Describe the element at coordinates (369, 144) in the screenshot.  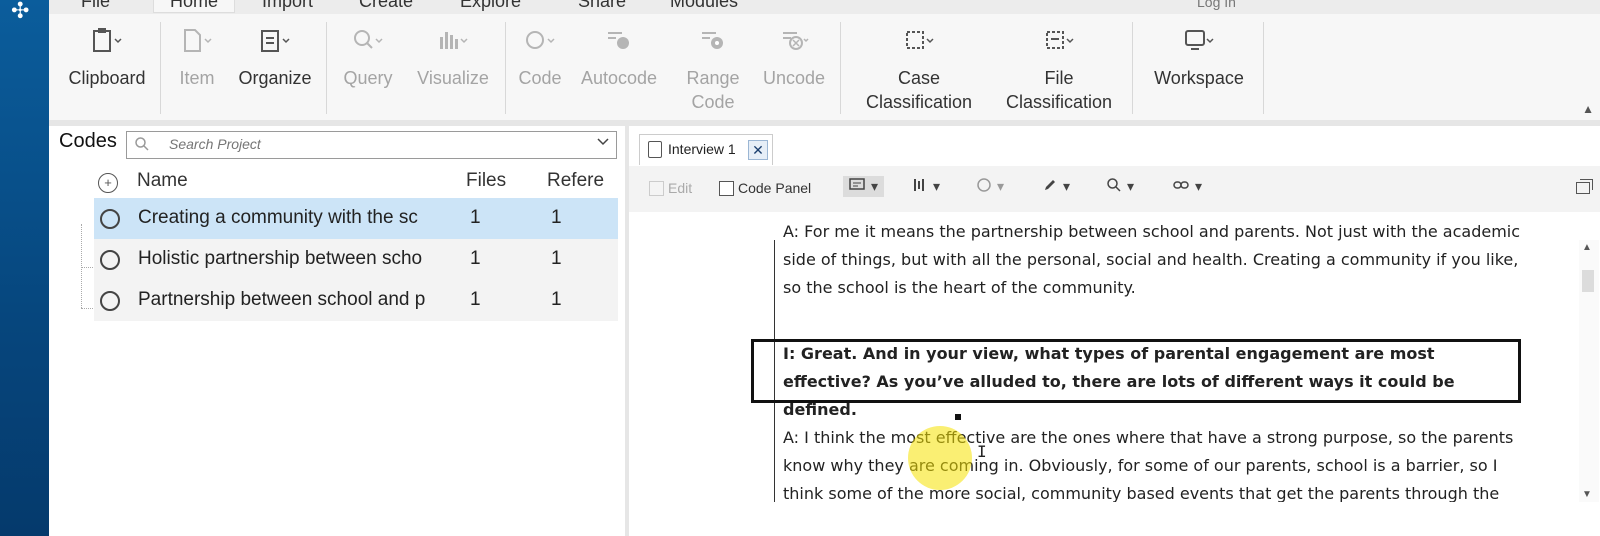
I see `search-project-input` at that location.